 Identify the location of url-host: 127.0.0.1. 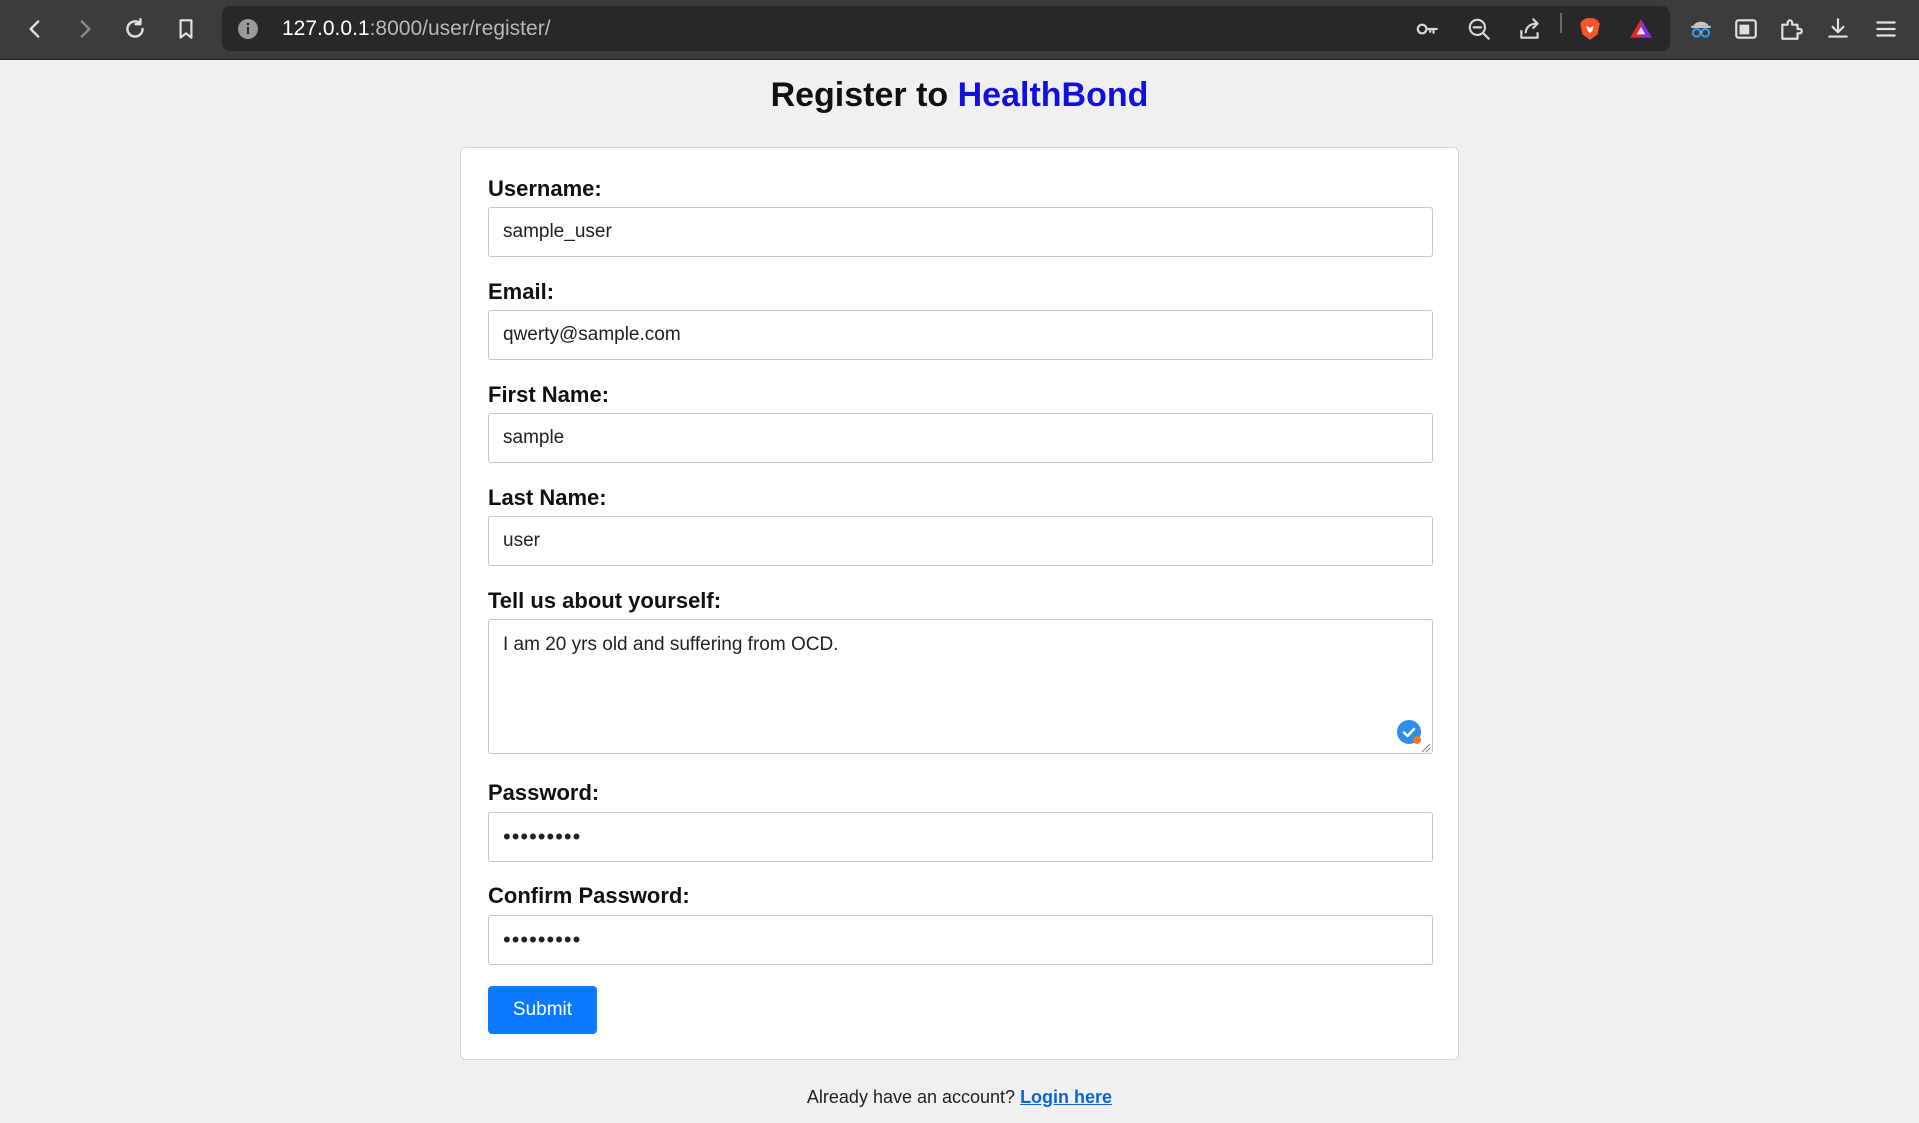
(326, 28).